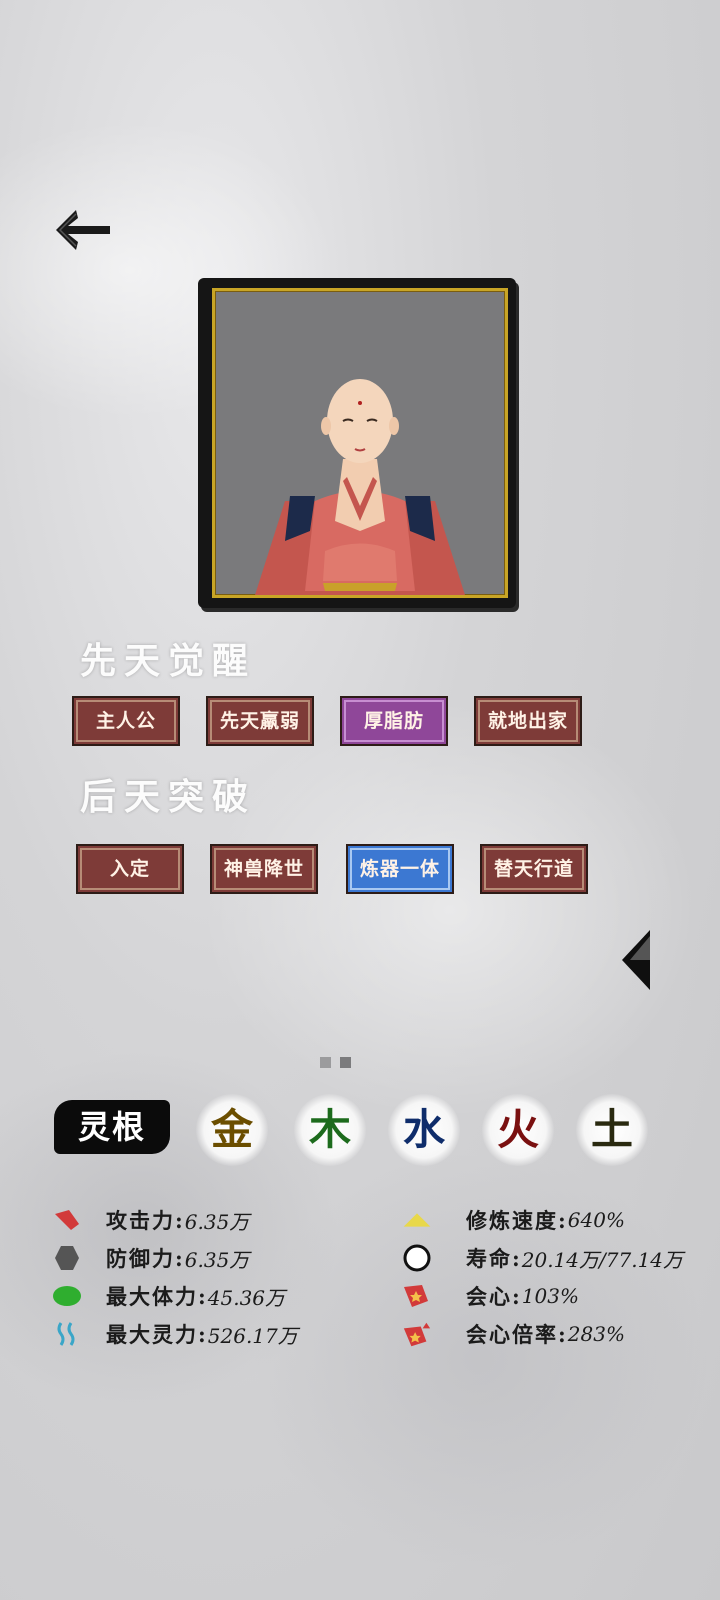 This screenshot has width=720, height=1600. What do you see at coordinates (518, 1130) in the screenshot?
I see `element-fire: 火` at bounding box center [518, 1130].